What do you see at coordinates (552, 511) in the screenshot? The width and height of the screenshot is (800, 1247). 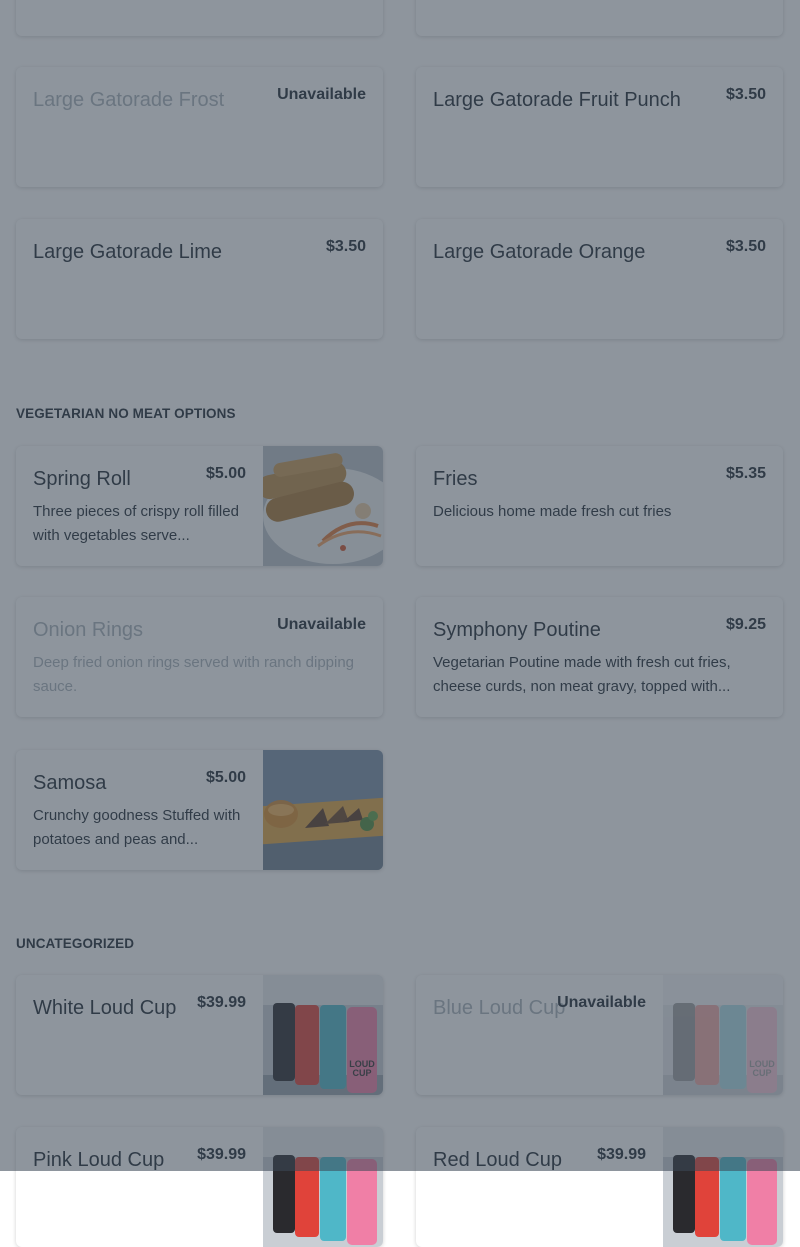 I see `item-description: Delicious home made fresh cut fries` at bounding box center [552, 511].